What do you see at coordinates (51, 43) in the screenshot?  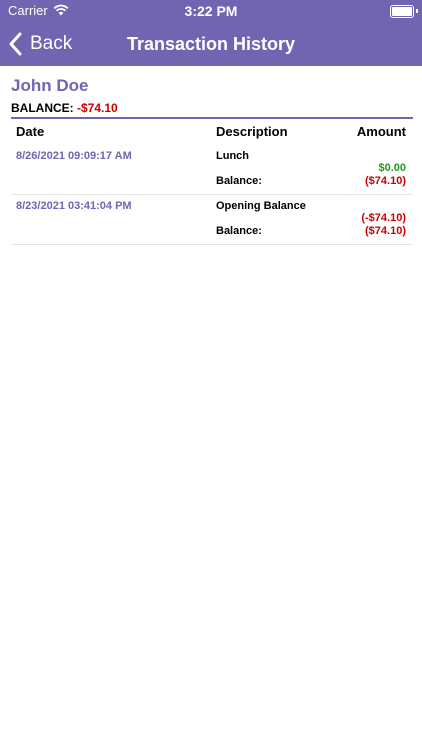 I see `back-label: Back` at bounding box center [51, 43].